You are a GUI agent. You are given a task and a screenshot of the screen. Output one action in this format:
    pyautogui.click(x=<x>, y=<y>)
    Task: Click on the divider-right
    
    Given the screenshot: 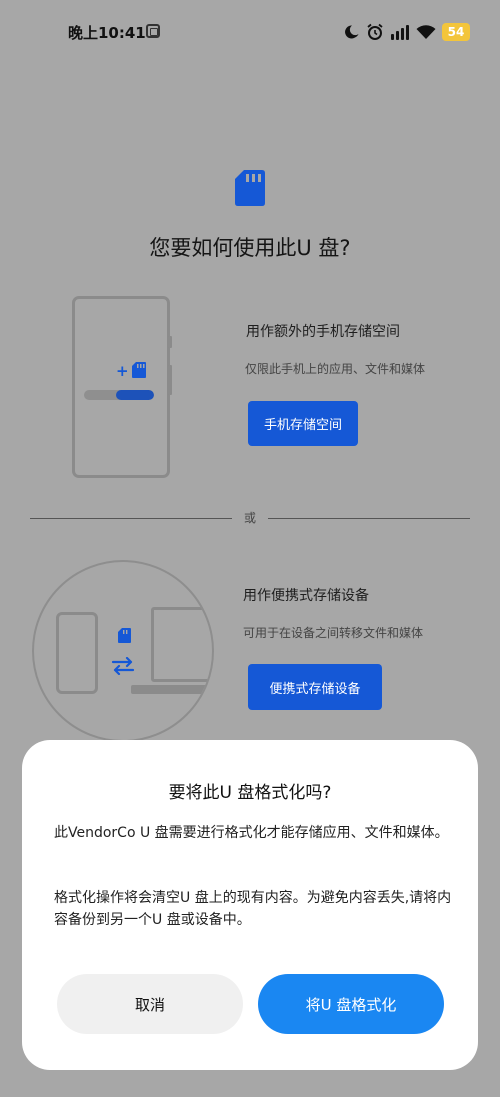 What is the action you would take?
    pyautogui.click(x=369, y=518)
    